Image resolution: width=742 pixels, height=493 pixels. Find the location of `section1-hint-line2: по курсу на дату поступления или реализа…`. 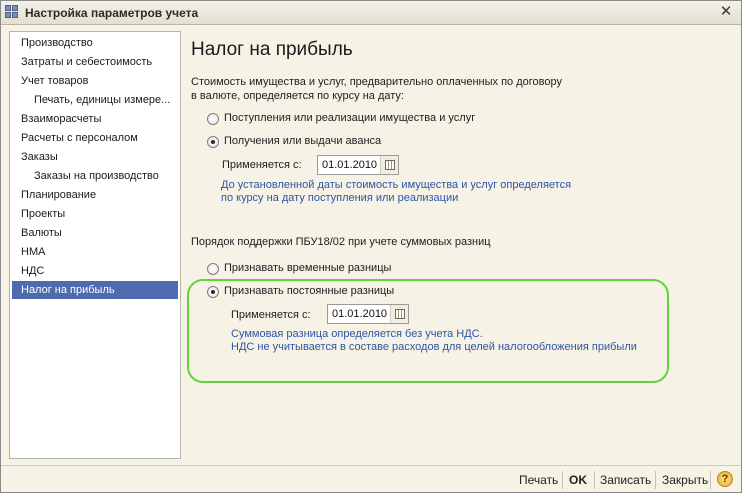

section1-hint-line2: по курсу на дату поступления или реализа… is located at coordinates (340, 198).